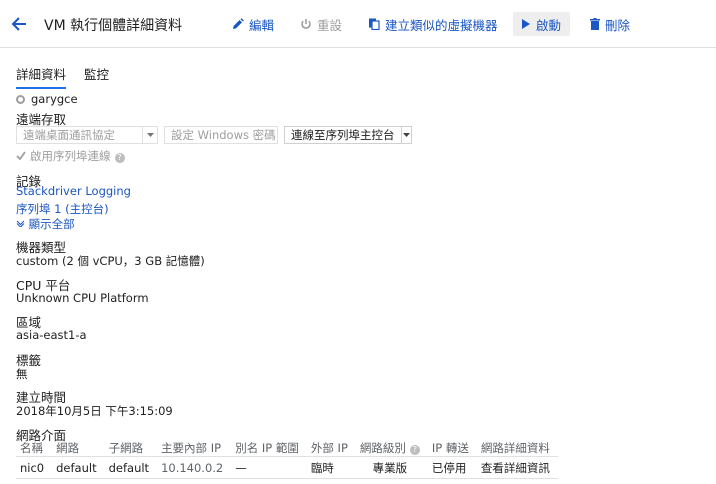 The height and width of the screenshot is (484, 716). What do you see at coordinates (306, 24) in the screenshot?
I see `power-icon` at bounding box center [306, 24].